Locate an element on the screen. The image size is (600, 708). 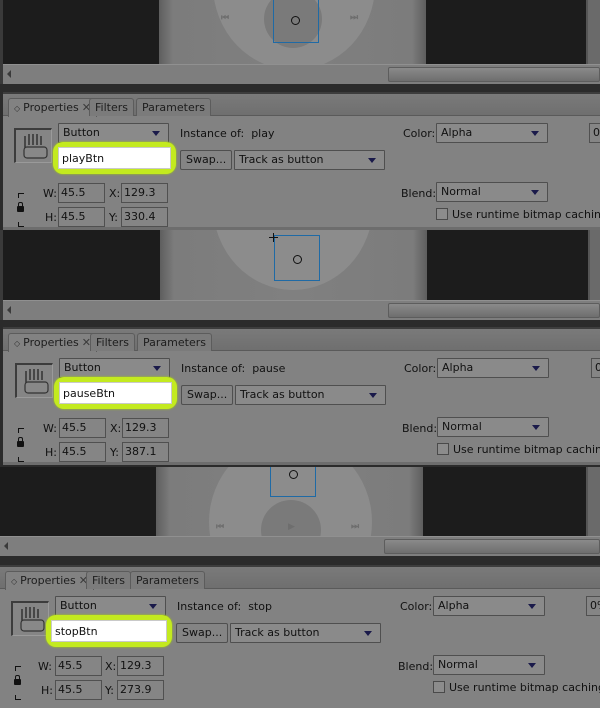
instance-of-value: play is located at coordinates (263, 133).